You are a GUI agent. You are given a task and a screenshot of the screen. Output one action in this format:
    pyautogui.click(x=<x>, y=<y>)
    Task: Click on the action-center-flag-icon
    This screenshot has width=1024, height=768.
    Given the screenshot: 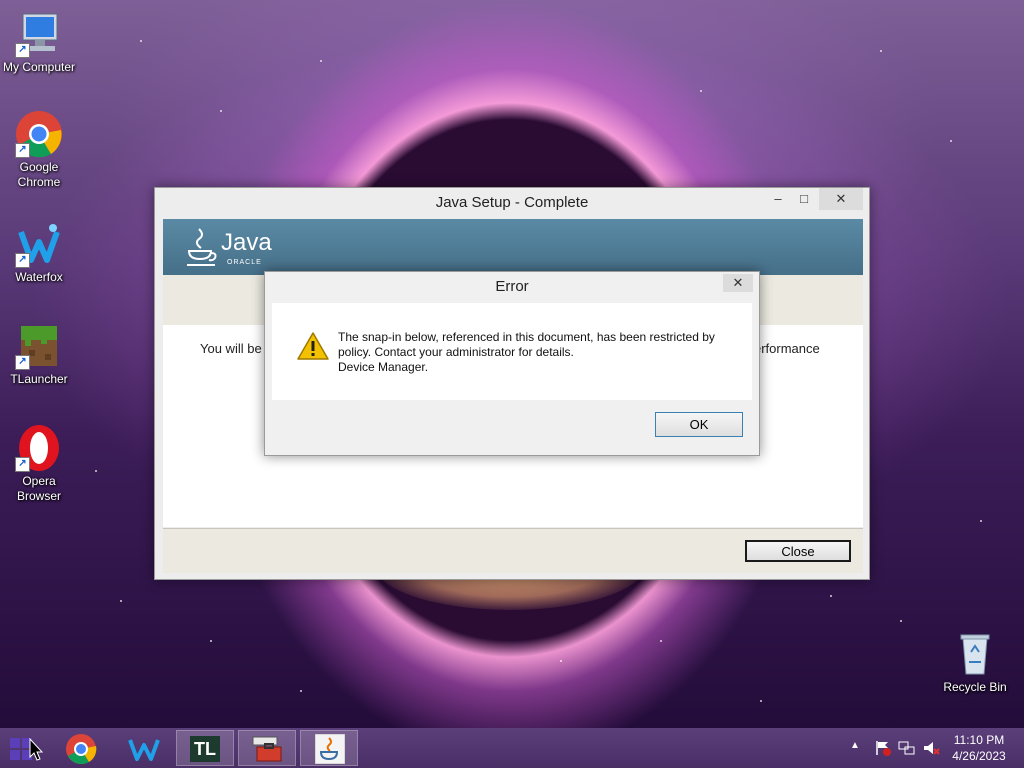 What is the action you would take?
    pyautogui.click(x=883, y=748)
    